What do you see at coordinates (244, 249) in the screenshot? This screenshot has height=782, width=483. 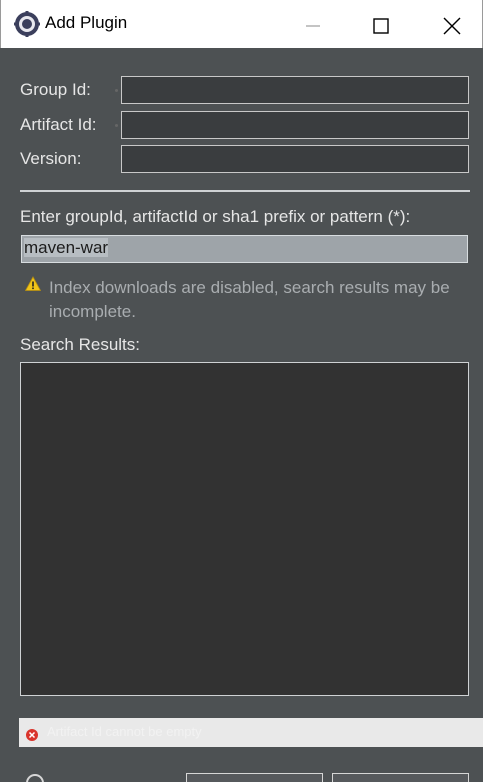 I see `search-input: maven-war` at bounding box center [244, 249].